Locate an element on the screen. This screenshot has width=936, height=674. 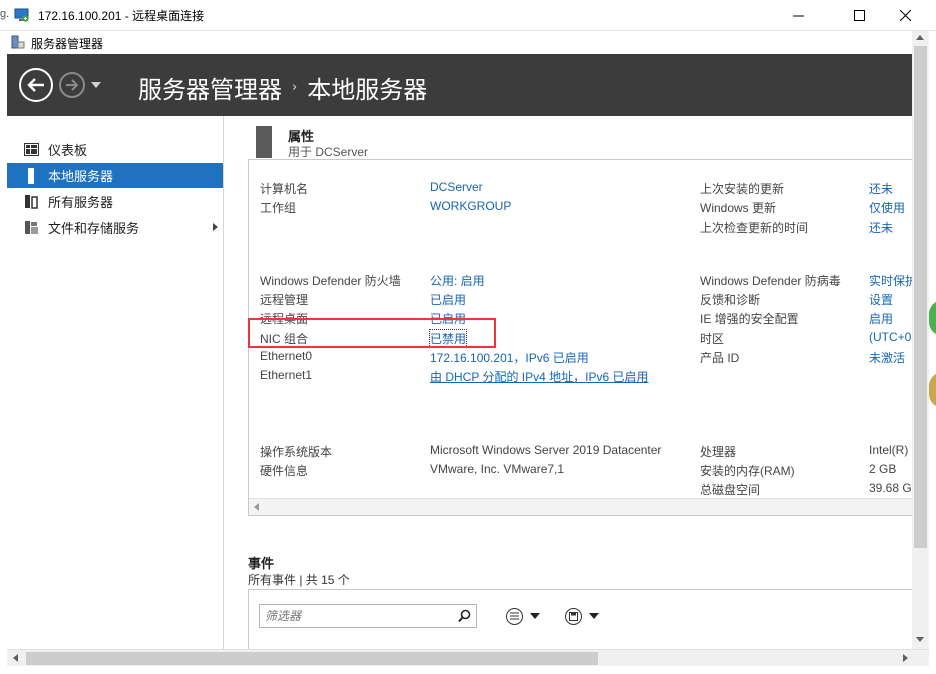
processor-value: Intel(R) is located at coordinates (889, 450).